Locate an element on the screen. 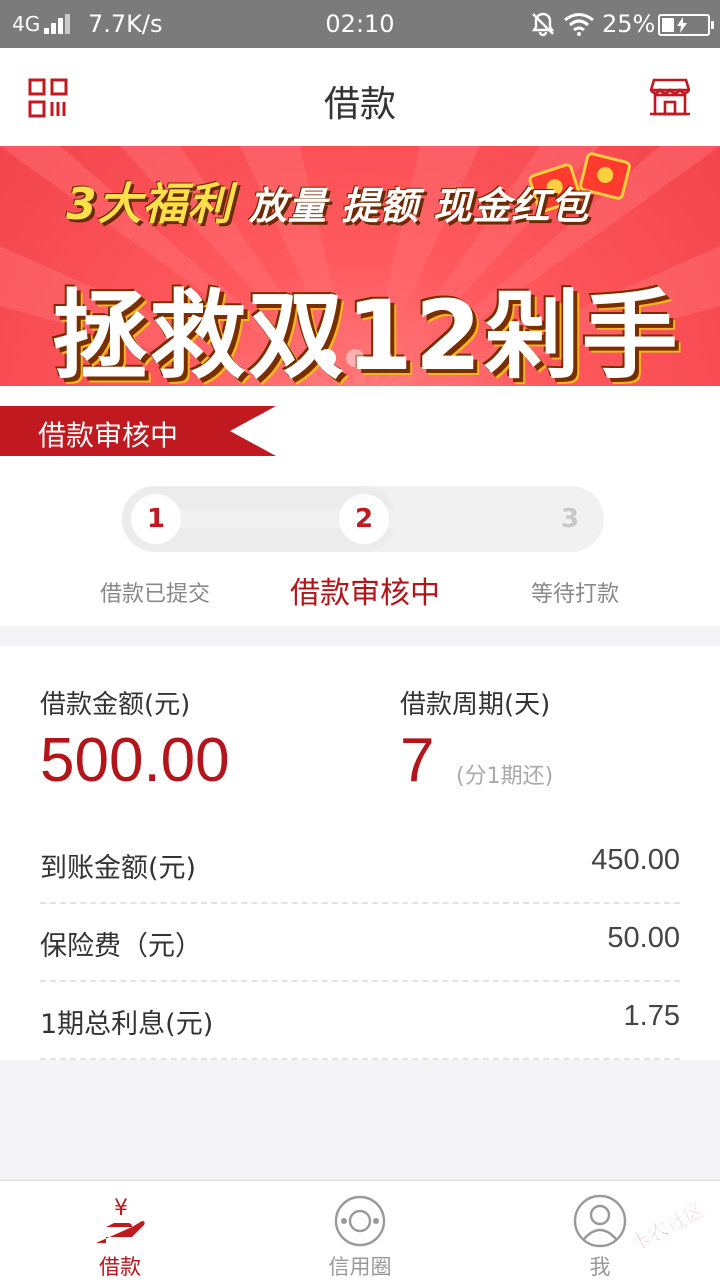  tab-credit-circle: 信用圈 is located at coordinates (360, 1230).